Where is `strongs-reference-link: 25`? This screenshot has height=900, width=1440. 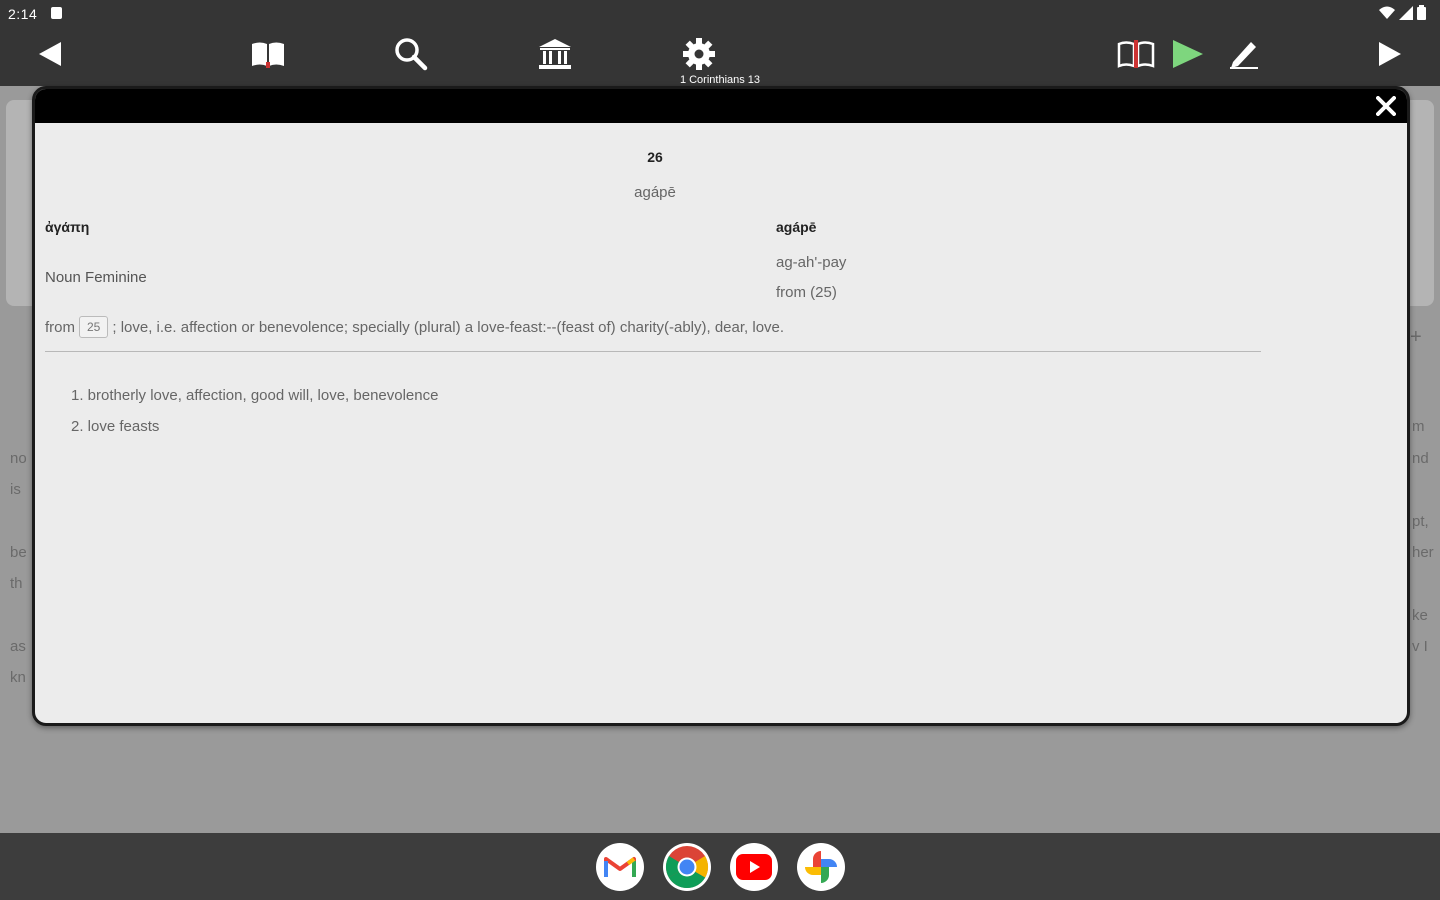 strongs-reference-link: 25 is located at coordinates (94, 327).